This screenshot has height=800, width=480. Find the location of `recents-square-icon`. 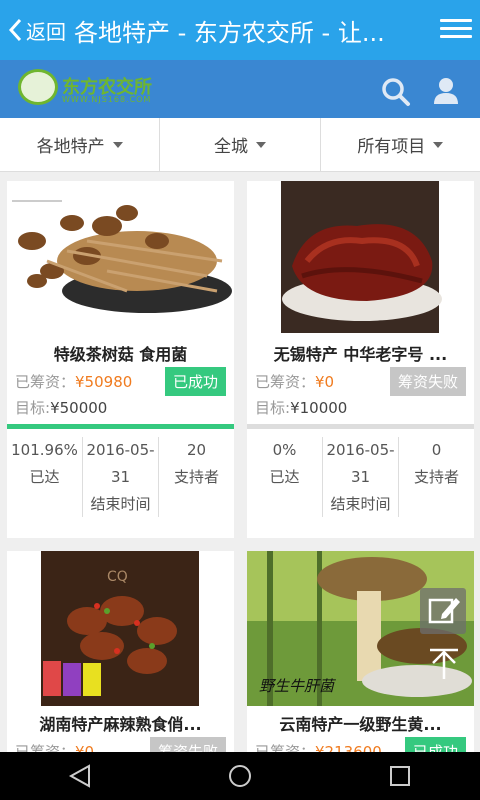

recents-square-icon is located at coordinates (400, 776).